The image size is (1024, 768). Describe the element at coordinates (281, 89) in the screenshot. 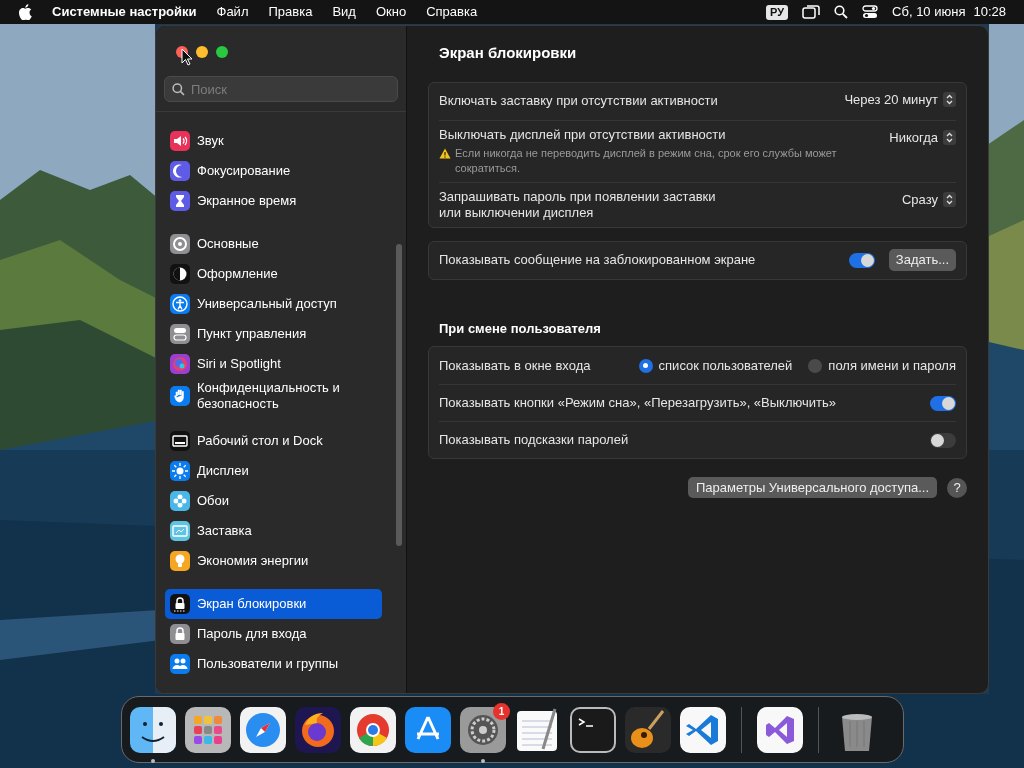

I see `search-field: Поиск` at that location.